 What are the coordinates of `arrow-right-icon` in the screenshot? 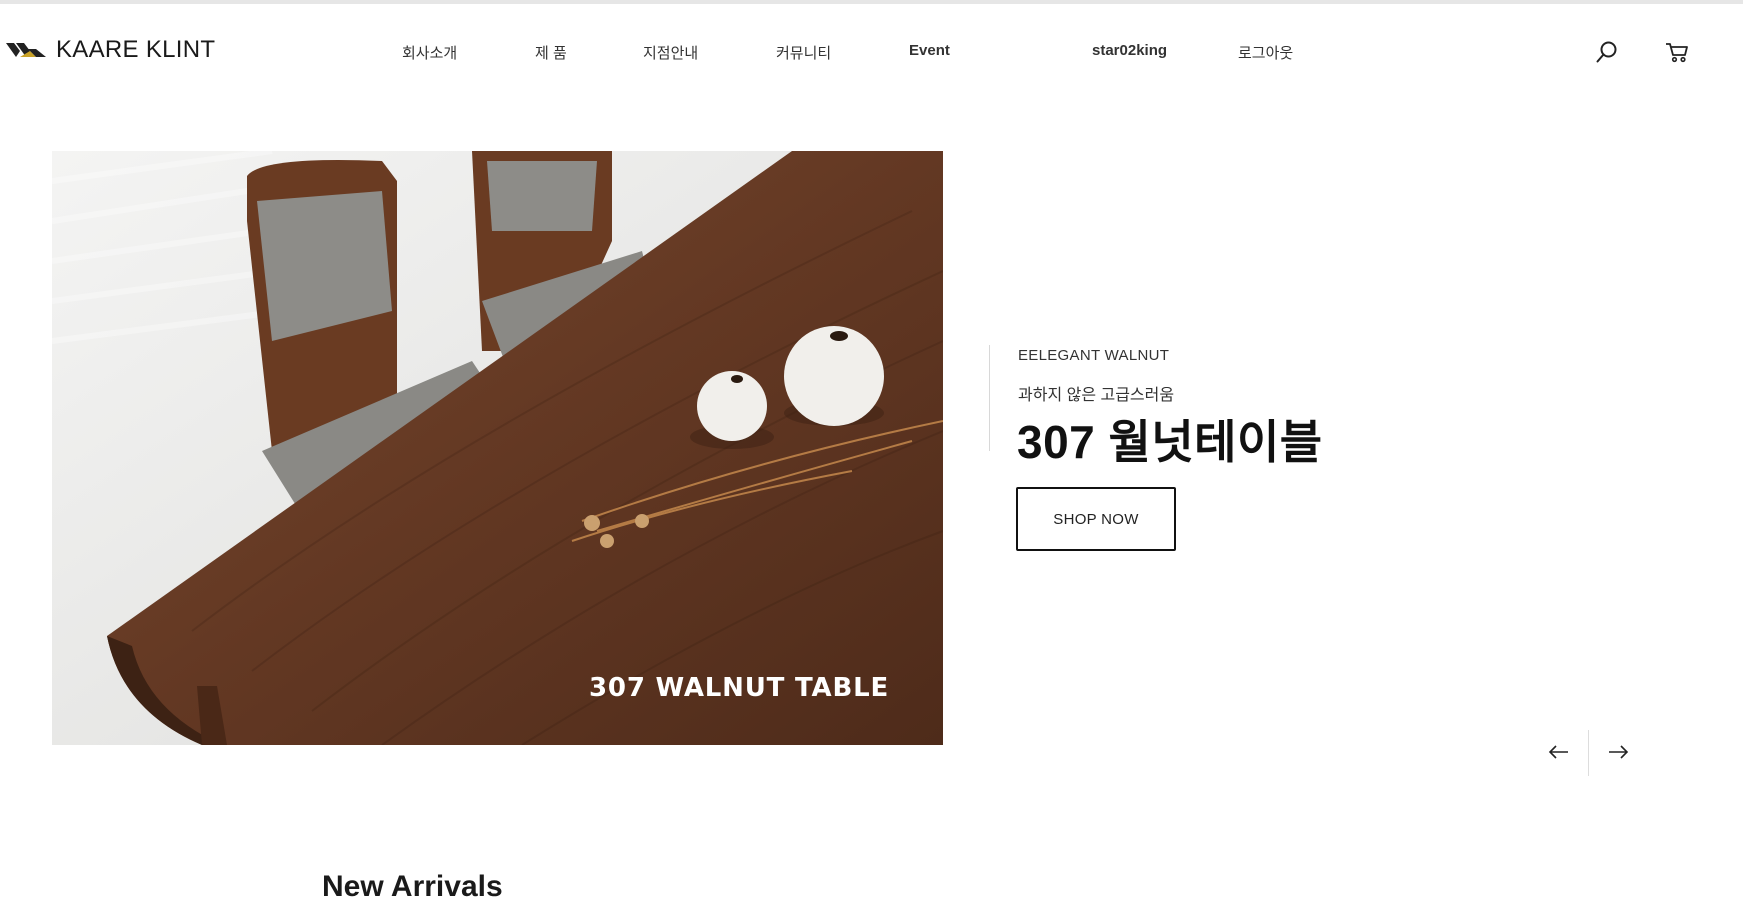 It's located at (1619, 752).